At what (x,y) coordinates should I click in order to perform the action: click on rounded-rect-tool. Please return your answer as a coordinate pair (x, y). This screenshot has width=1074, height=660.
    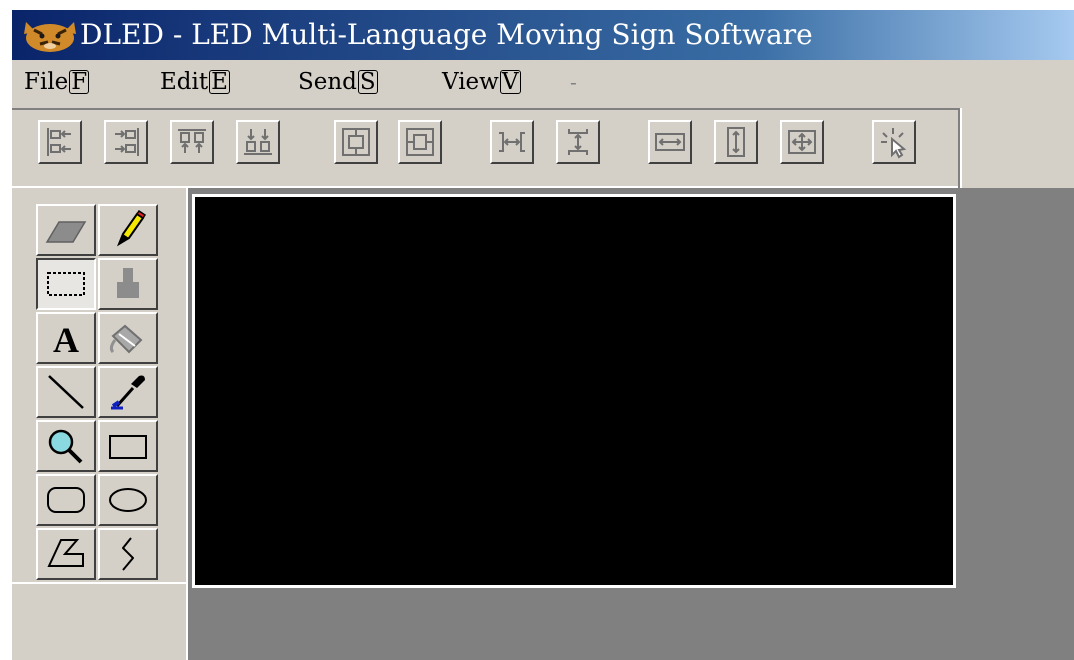
    Looking at the image, I should click on (66, 500).